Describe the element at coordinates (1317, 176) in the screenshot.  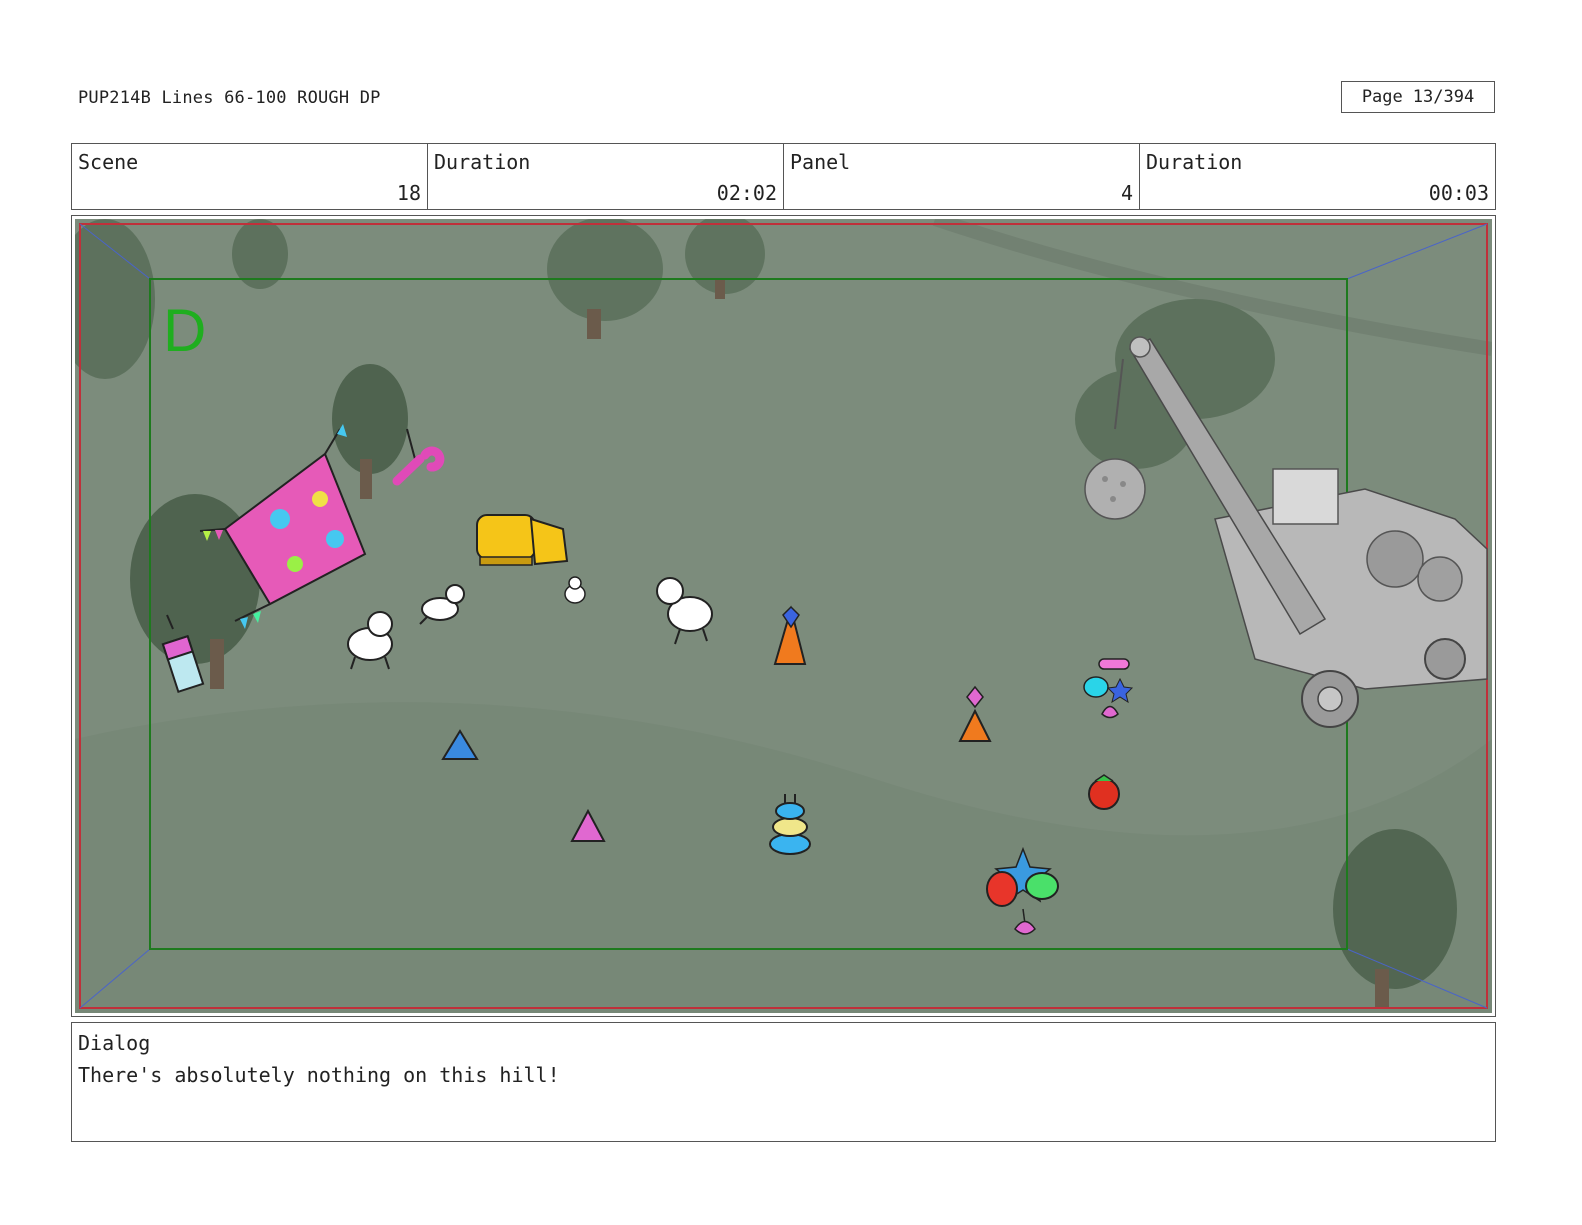
I see `panel-duration-cell: Duration 00:03` at that location.